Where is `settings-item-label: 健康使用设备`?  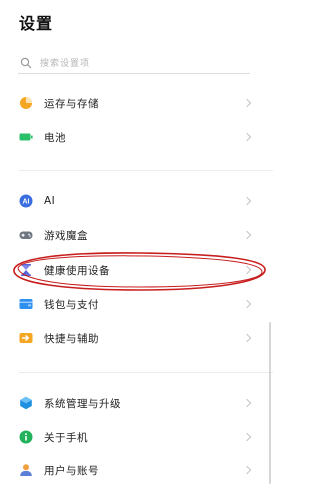
settings-item-label: 健康使用设备 is located at coordinates (77, 270).